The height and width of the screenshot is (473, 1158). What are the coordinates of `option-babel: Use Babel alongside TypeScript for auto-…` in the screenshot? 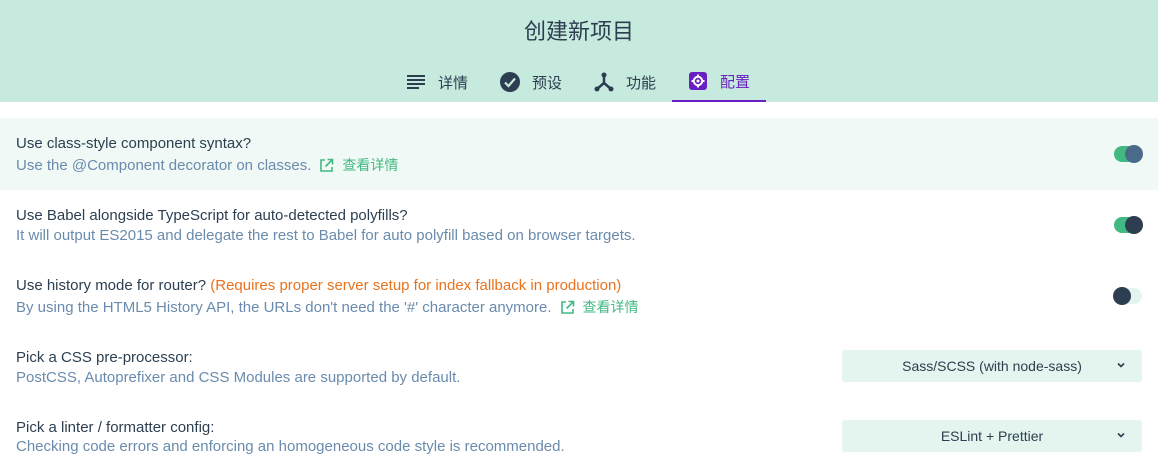 It's located at (579, 225).